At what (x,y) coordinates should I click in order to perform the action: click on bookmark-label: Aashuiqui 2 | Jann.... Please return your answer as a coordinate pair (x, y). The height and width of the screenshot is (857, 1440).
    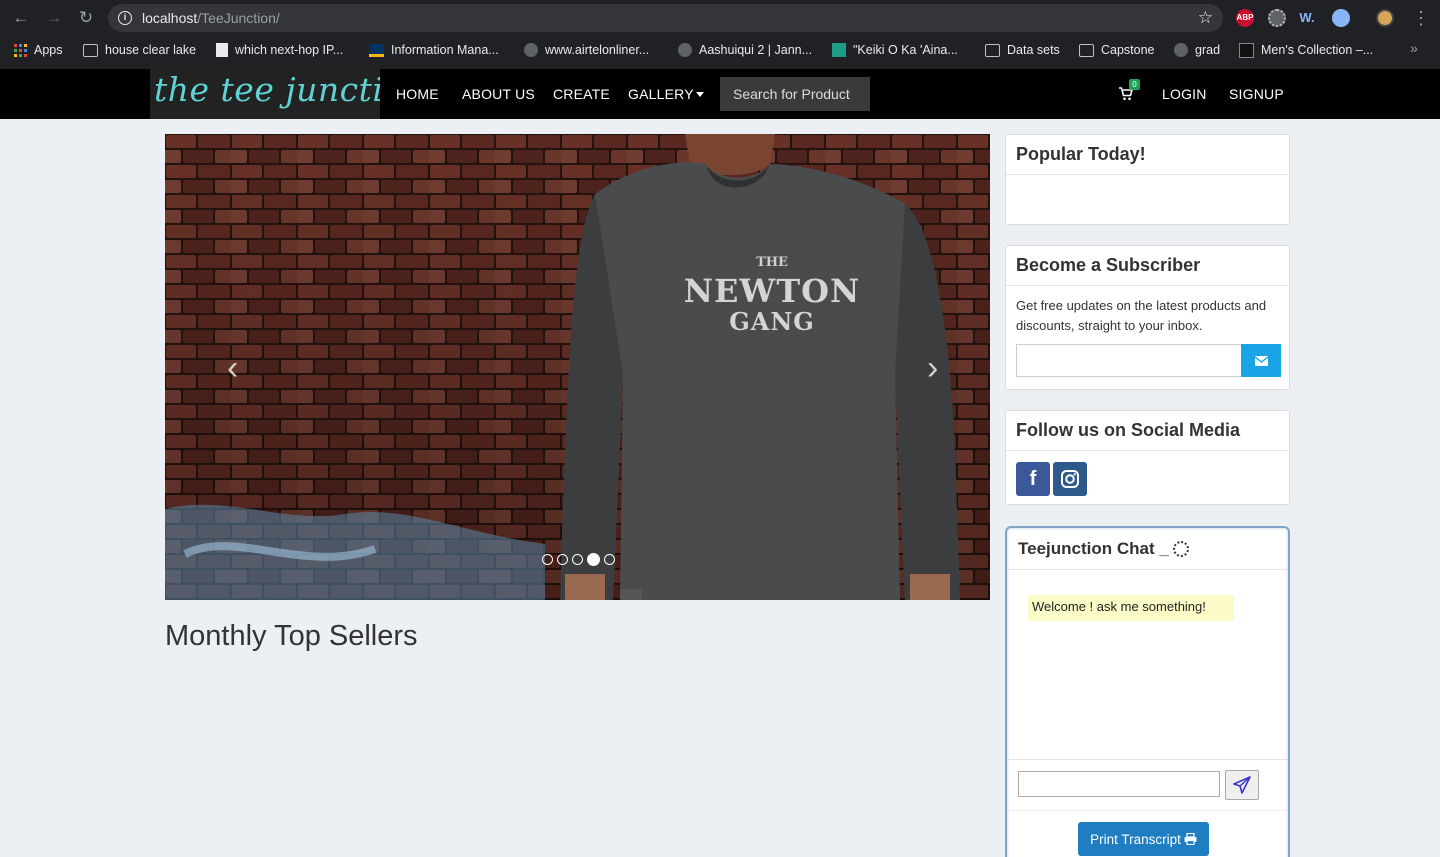
    Looking at the image, I should click on (756, 50).